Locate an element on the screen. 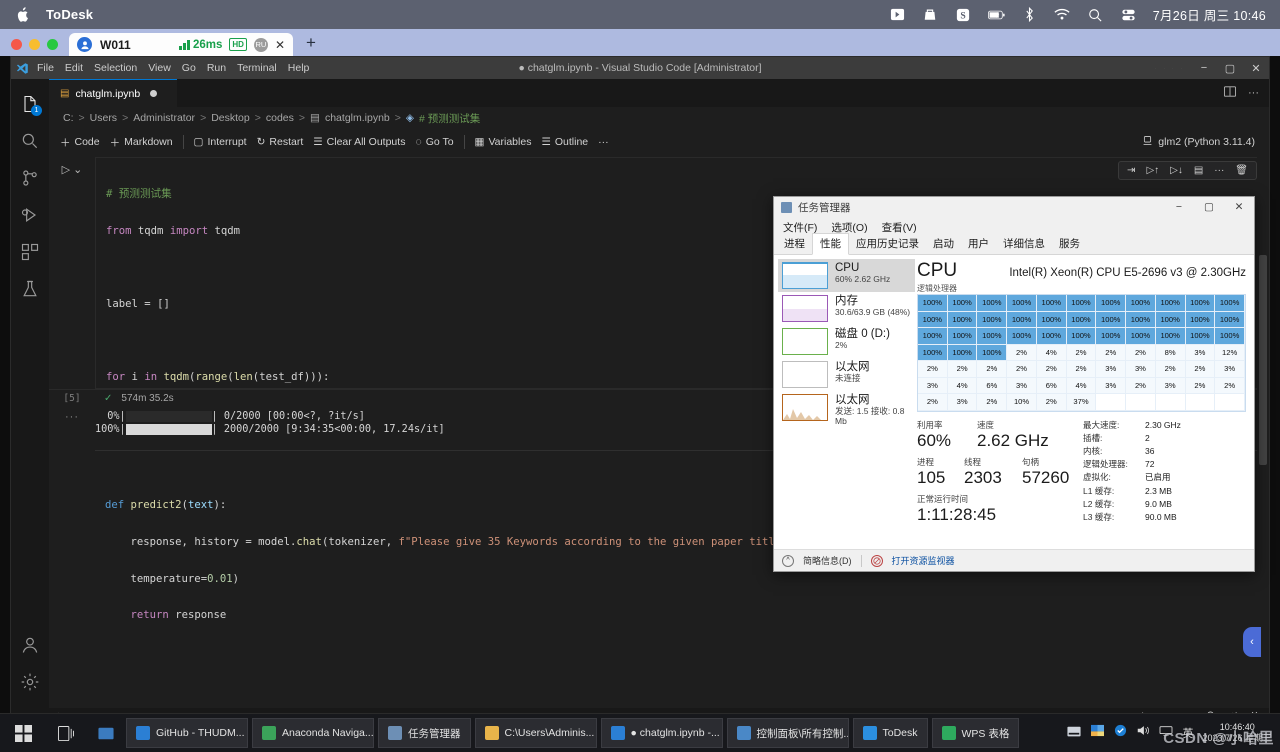  close-window-button is located at coordinates (16, 44).